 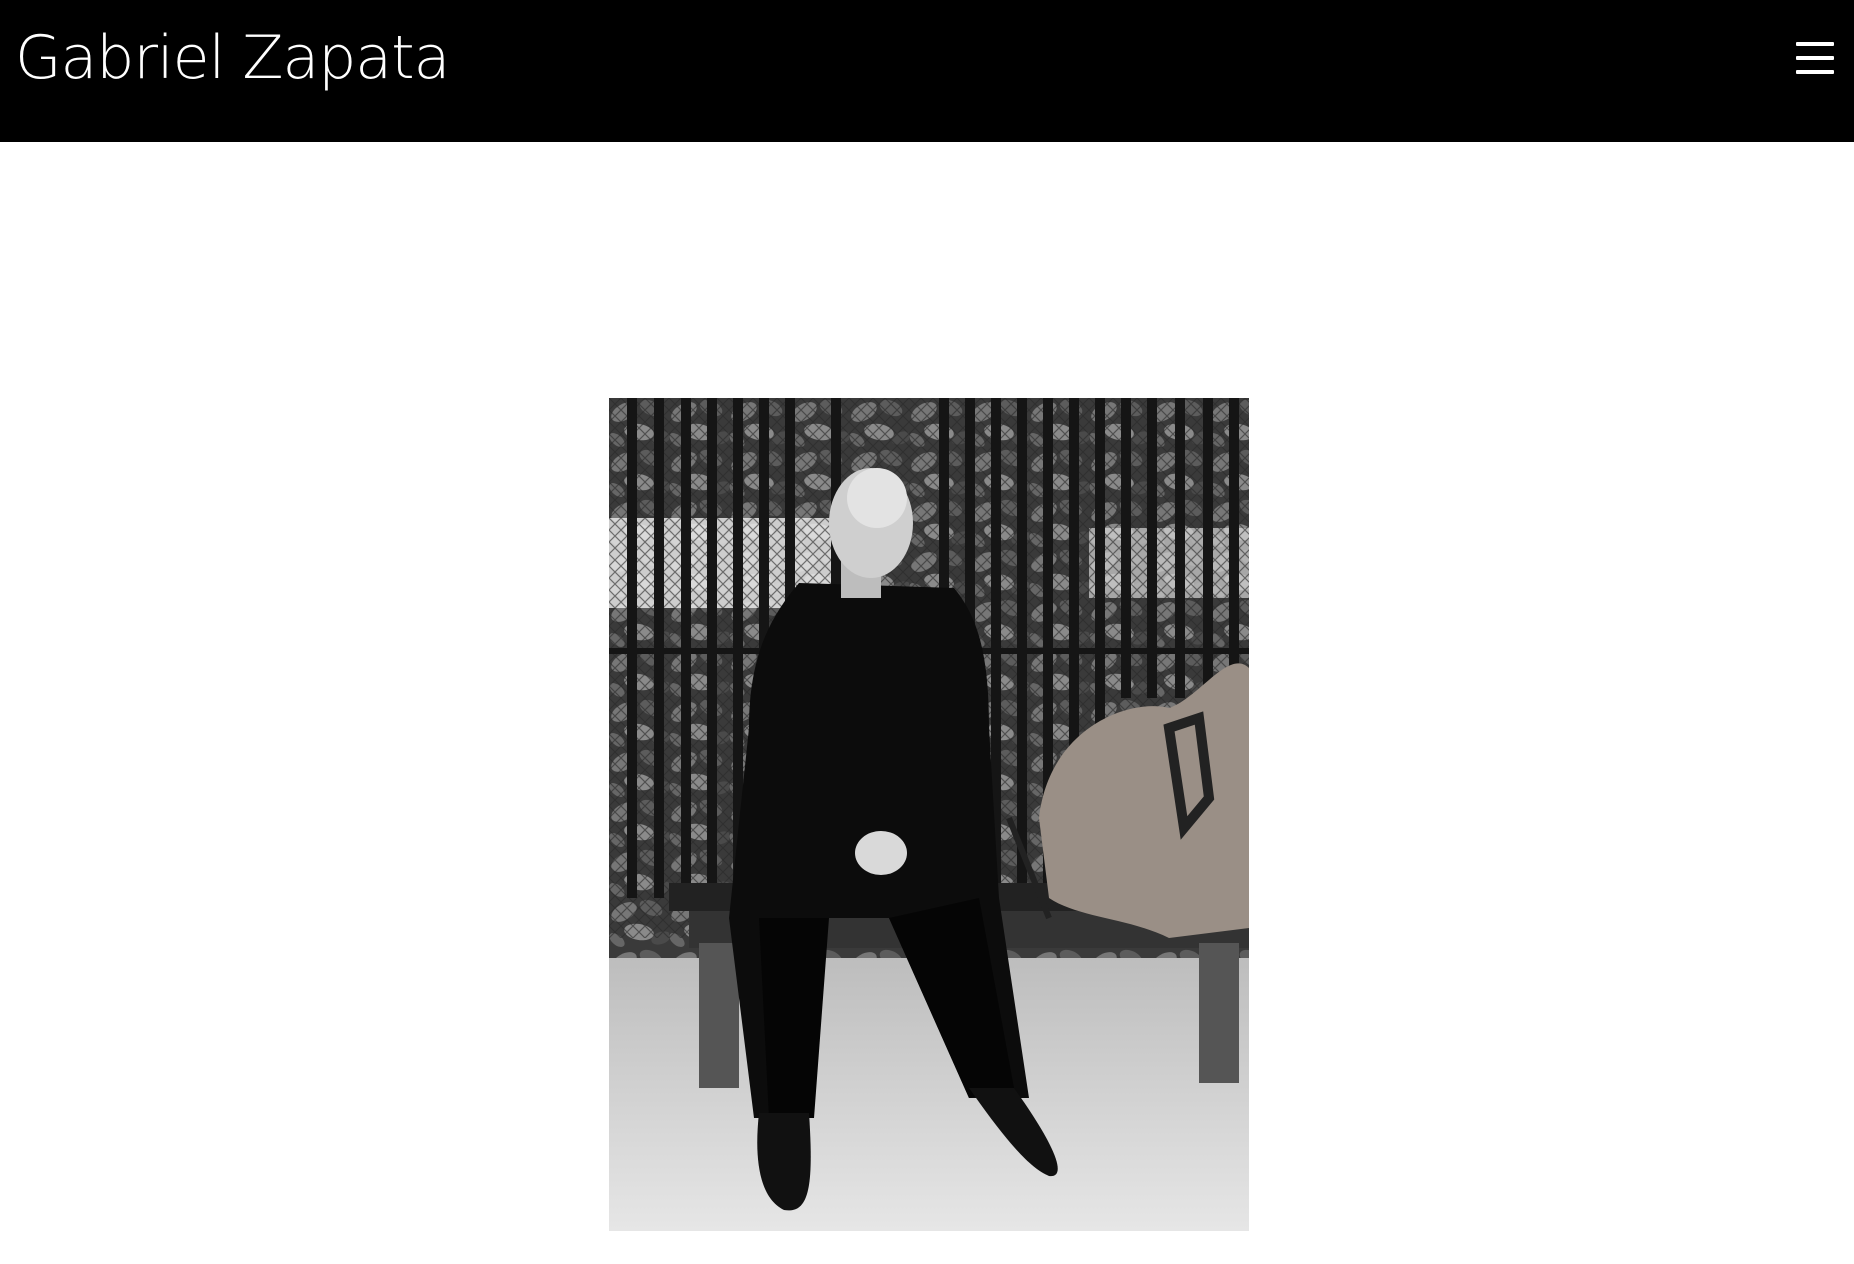 I want to click on site-header: Gabriel Zapata, so click(x=927, y=71).